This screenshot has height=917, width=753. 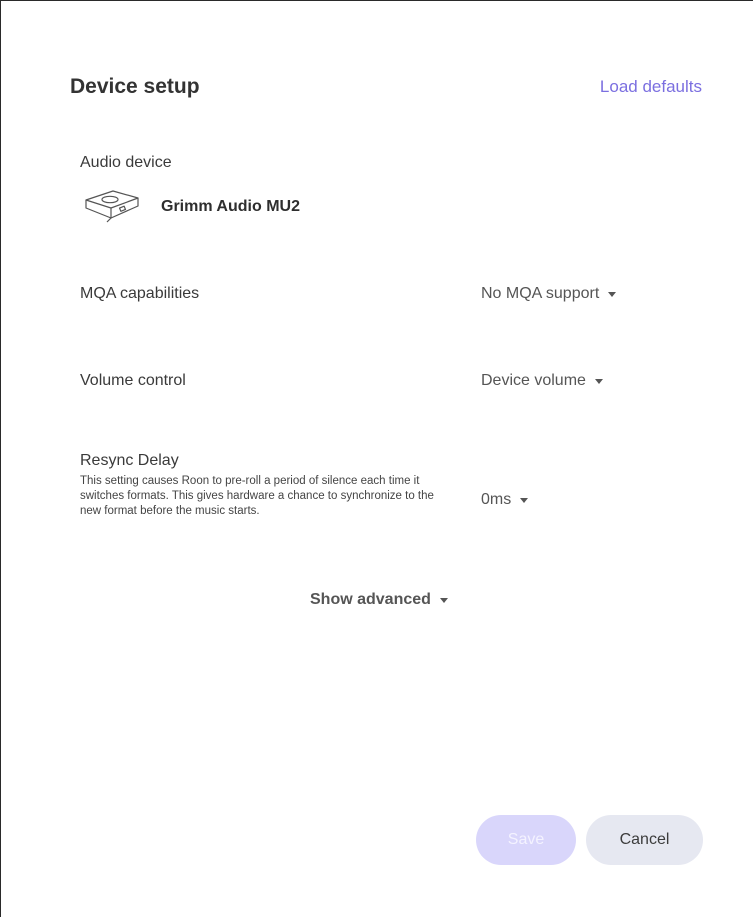 I want to click on resync-delay-dropdown: 0ms, so click(x=505, y=500).